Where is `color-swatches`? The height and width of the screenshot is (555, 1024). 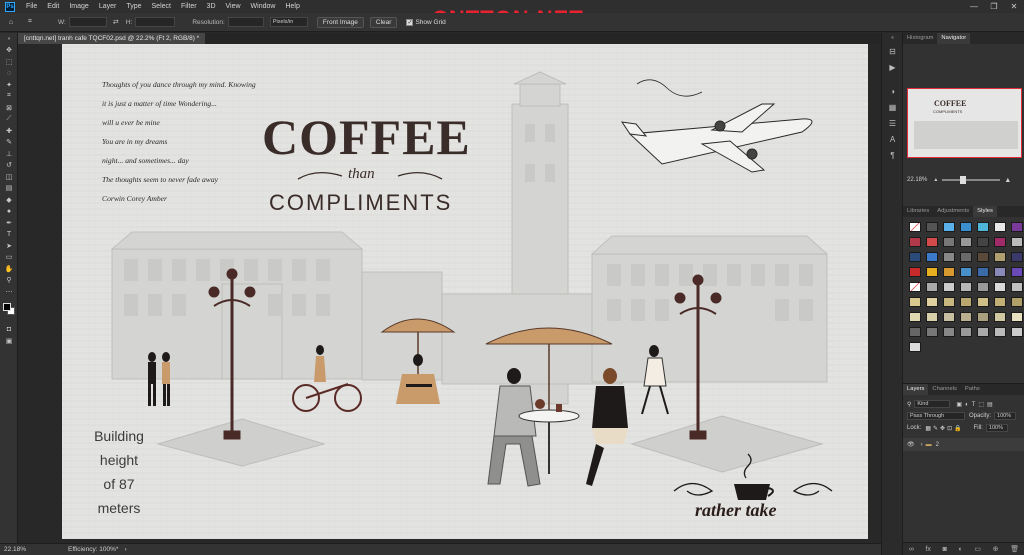 color-swatches is located at coordinates (9, 310).